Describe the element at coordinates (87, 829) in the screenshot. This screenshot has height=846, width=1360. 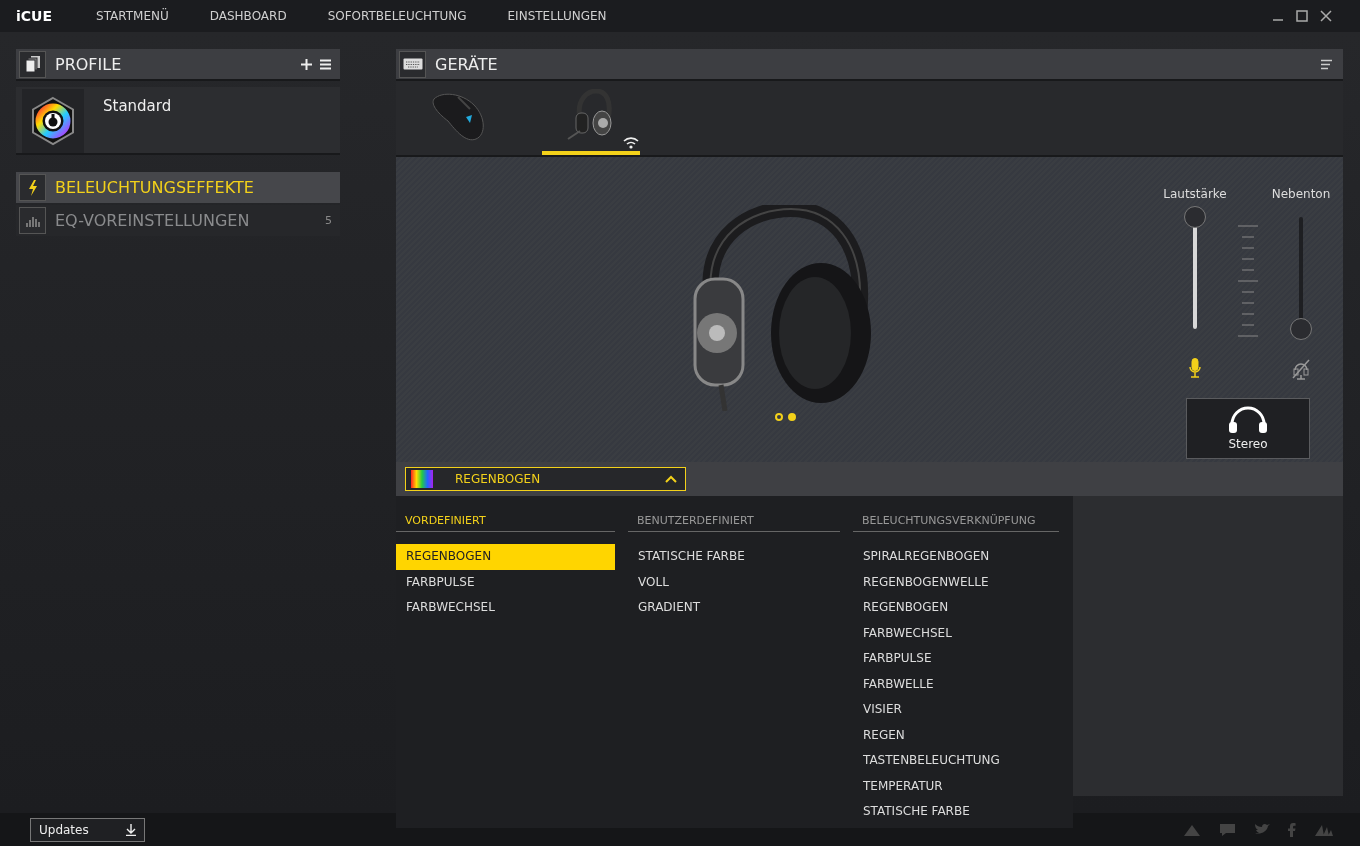
I see `updates-button: Updates` at that location.